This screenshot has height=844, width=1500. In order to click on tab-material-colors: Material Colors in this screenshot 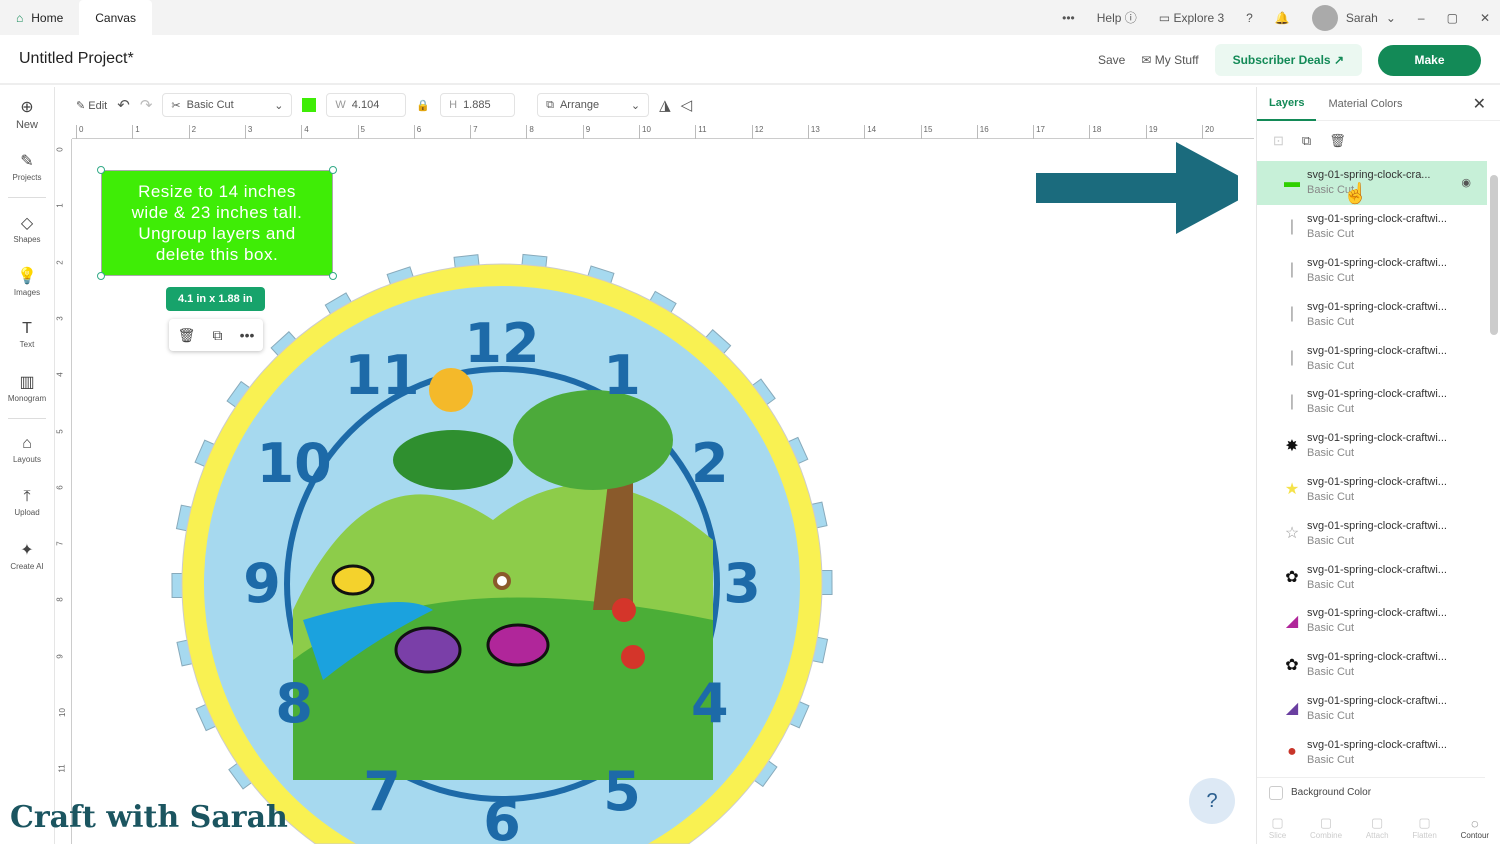, I will do `click(1365, 104)`.